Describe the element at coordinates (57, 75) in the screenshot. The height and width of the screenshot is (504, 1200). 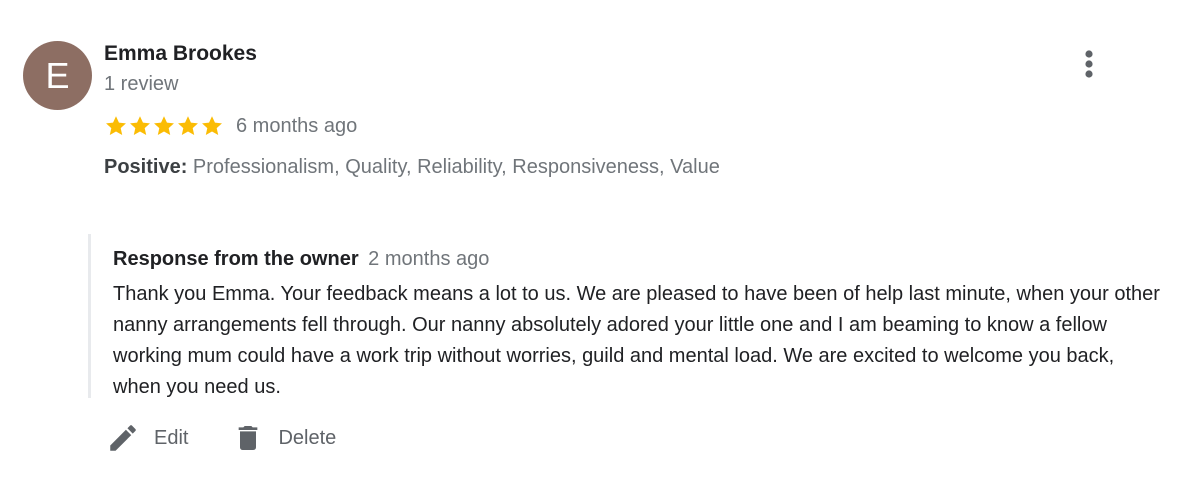
I see `avatar: E` at that location.